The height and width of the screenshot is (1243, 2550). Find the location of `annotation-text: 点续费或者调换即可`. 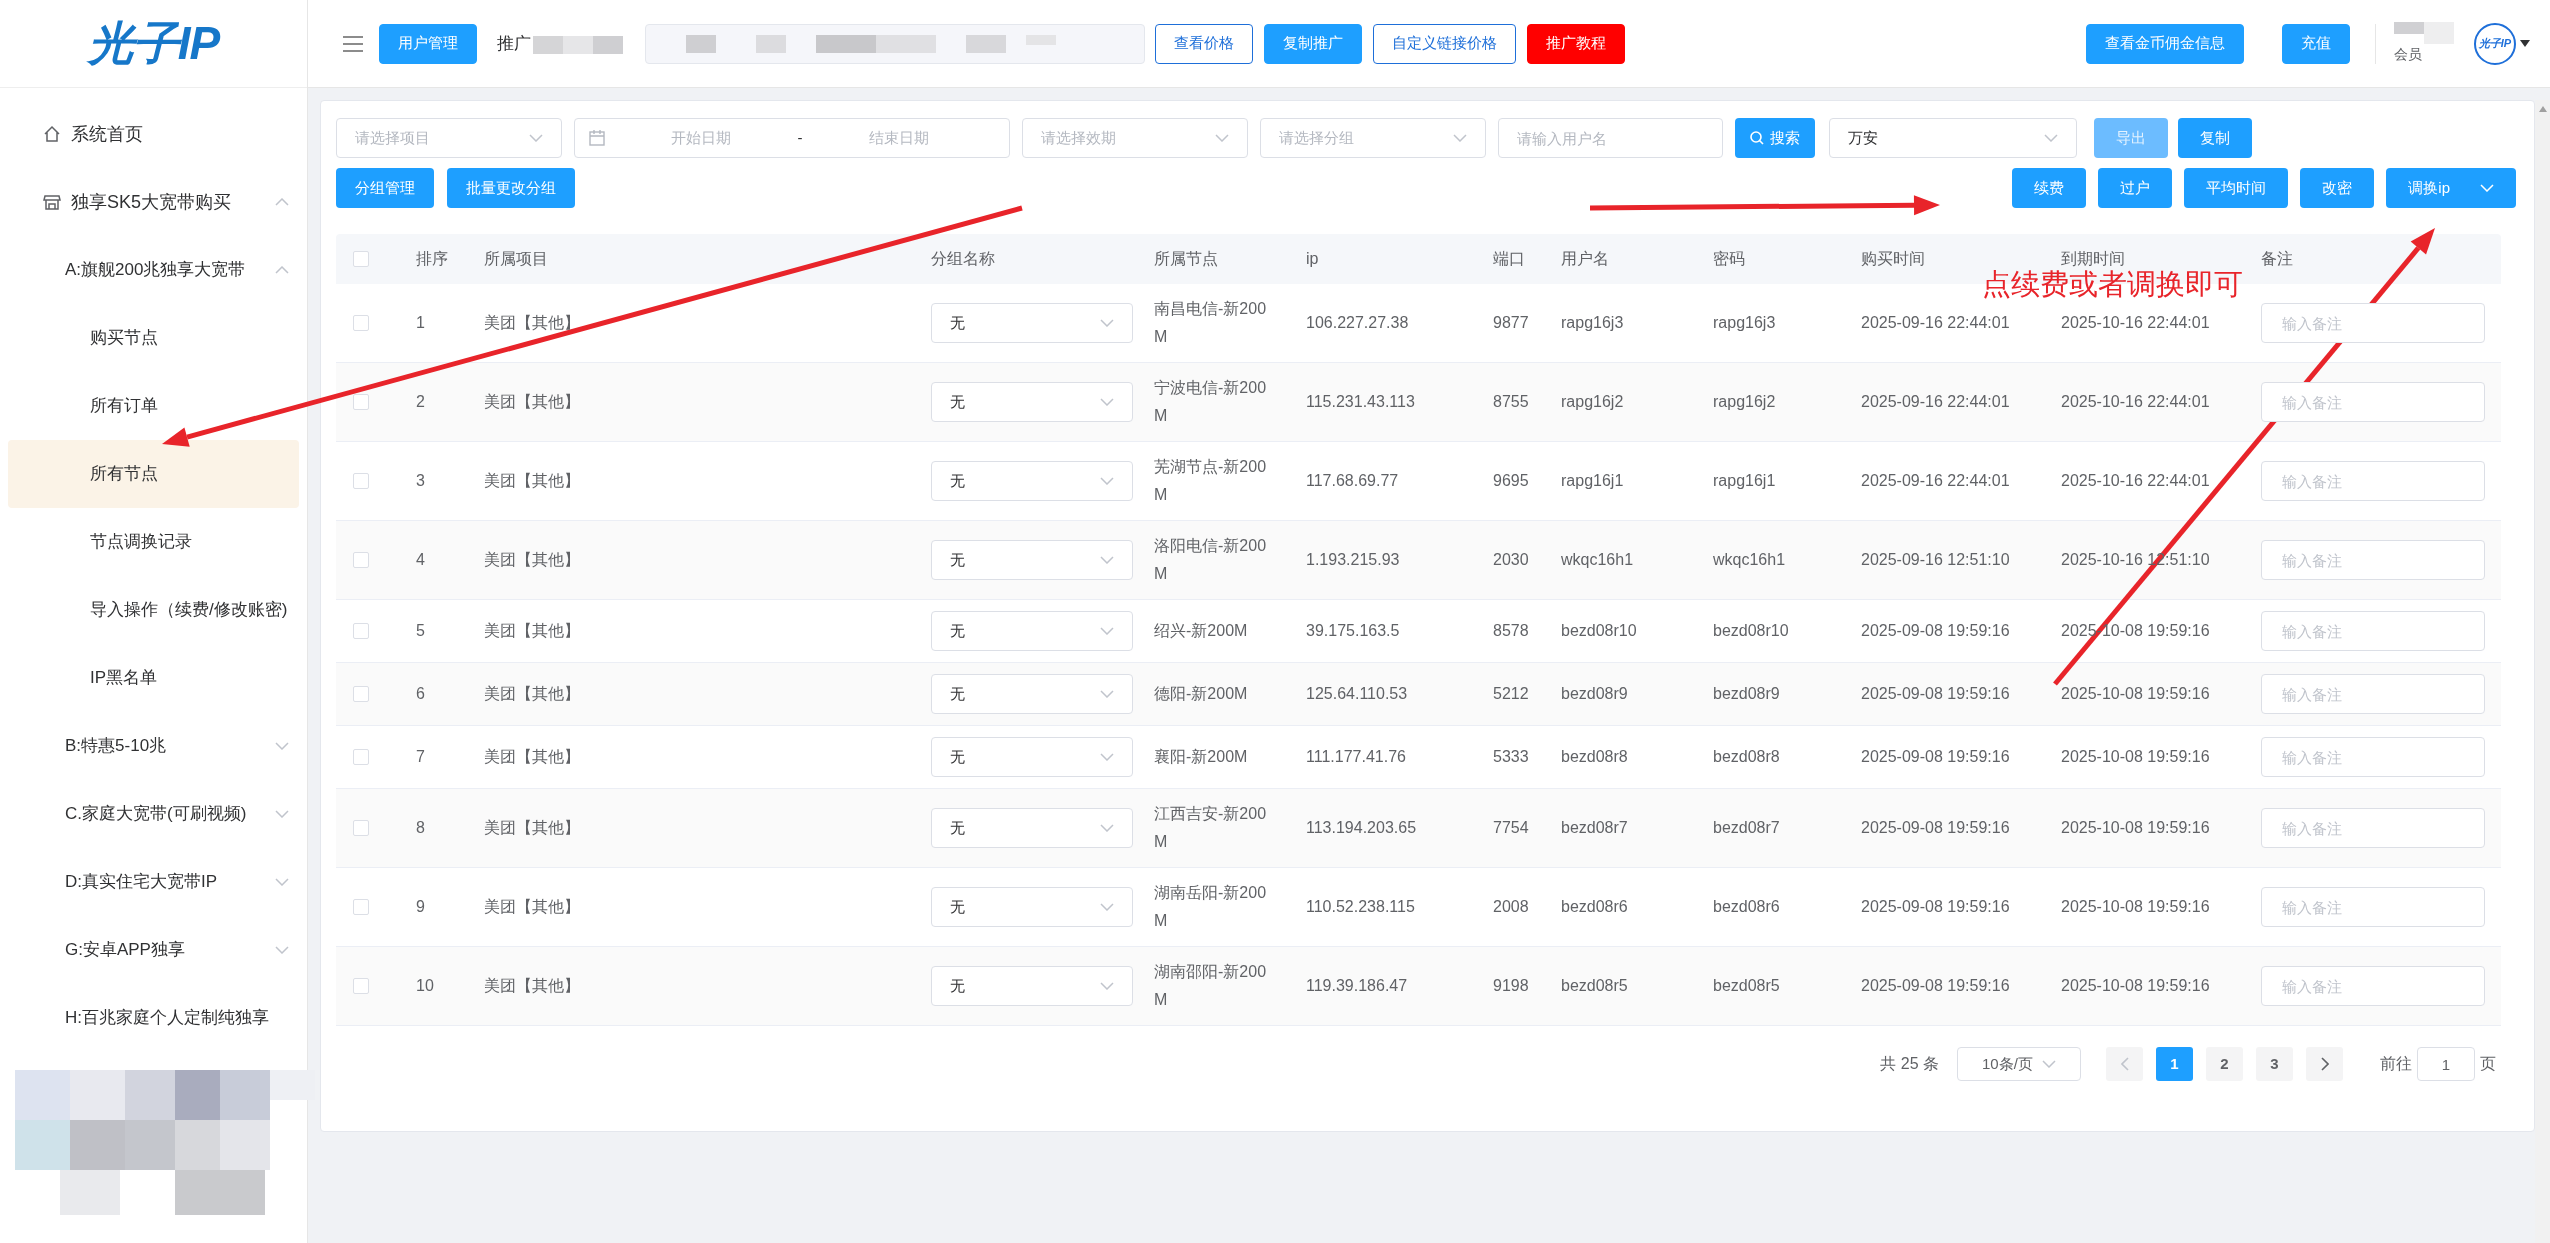

annotation-text: 点续费或者调换即可 is located at coordinates (2112, 284).